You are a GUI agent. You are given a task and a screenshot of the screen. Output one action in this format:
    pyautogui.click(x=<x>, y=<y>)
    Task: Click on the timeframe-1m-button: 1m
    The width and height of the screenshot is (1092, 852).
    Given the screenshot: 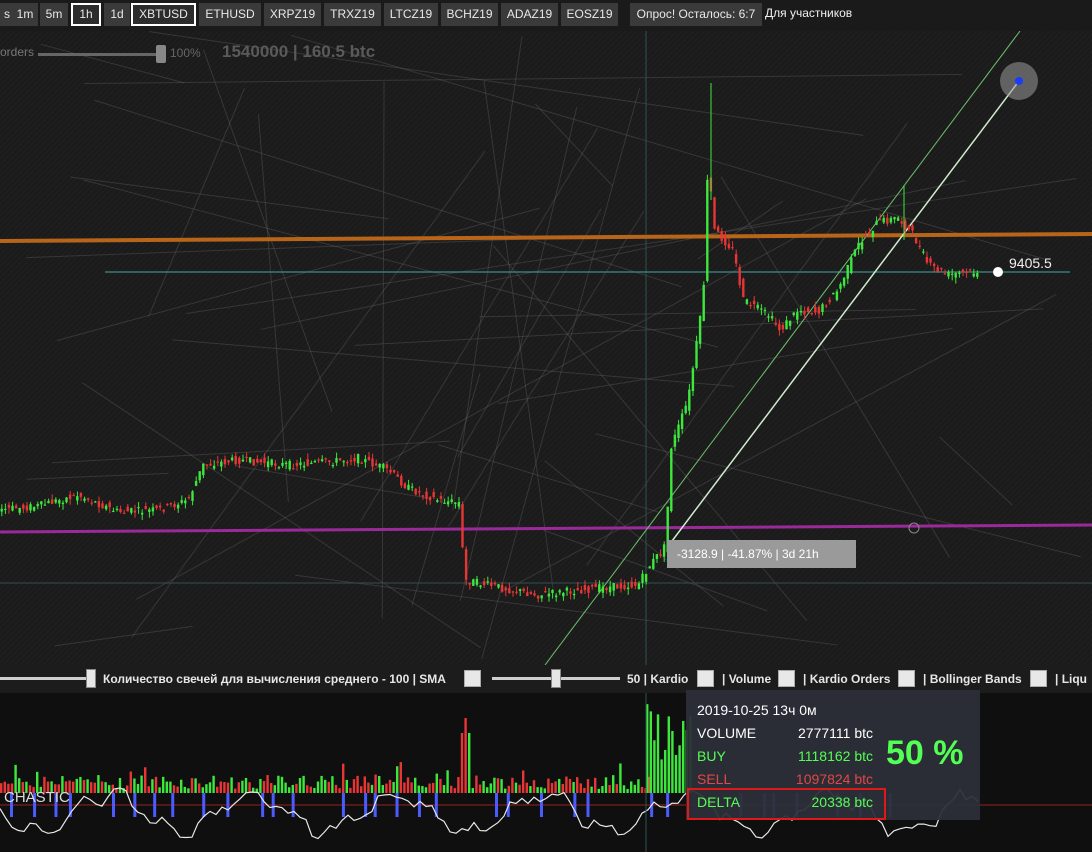 What is the action you would take?
    pyautogui.click(x=25, y=14)
    